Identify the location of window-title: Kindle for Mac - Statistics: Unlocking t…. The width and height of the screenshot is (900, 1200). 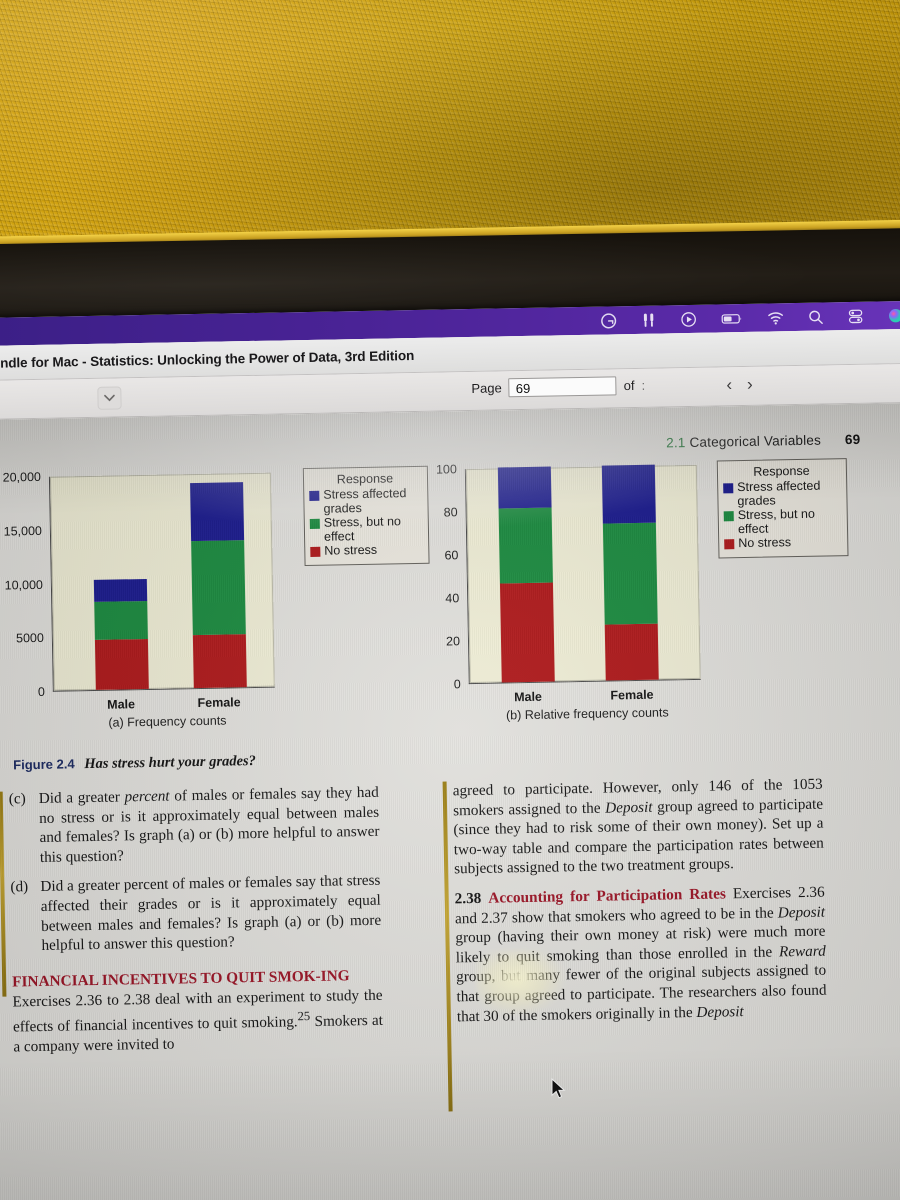
(207, 359).